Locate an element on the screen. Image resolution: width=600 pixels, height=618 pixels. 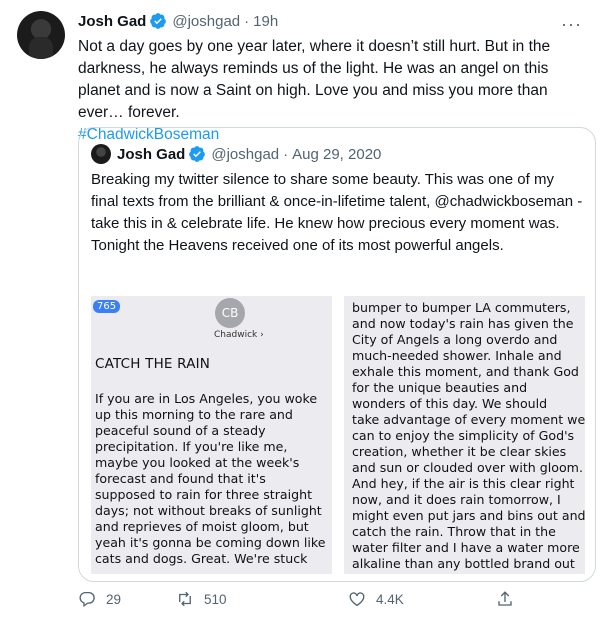
message-line: City of Angels a long overdo and is located at coordinates (455, 339).